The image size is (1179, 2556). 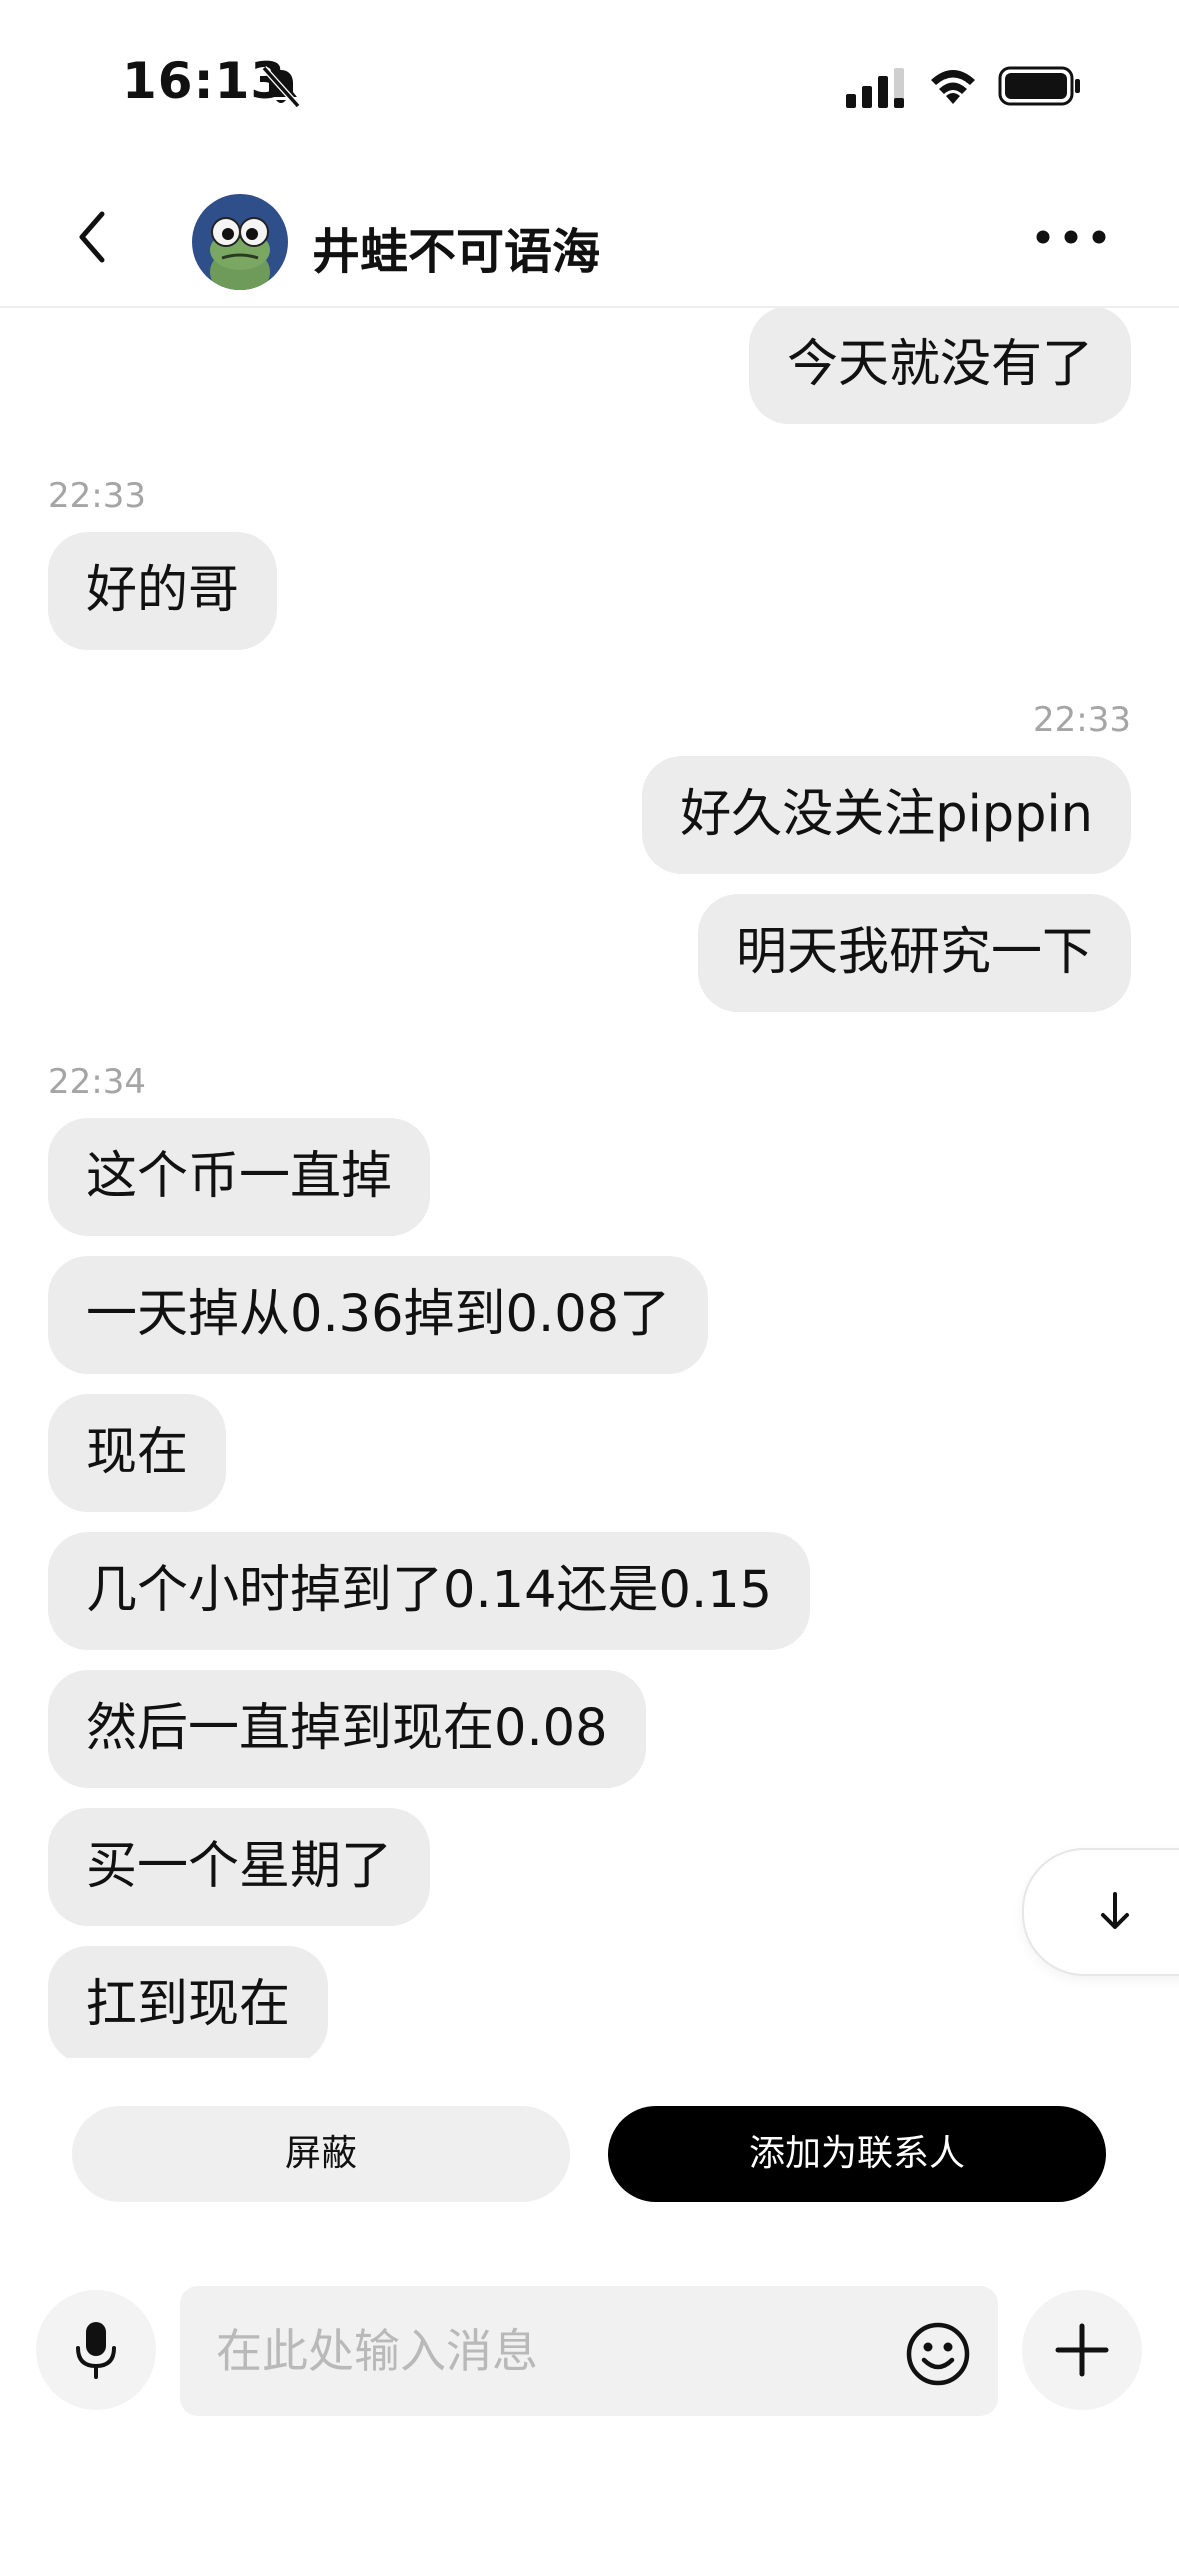 What do you see at coordinates (1071, 237) in the screenshot?
I see `more-options-button` at bounding box center [1071, 237].